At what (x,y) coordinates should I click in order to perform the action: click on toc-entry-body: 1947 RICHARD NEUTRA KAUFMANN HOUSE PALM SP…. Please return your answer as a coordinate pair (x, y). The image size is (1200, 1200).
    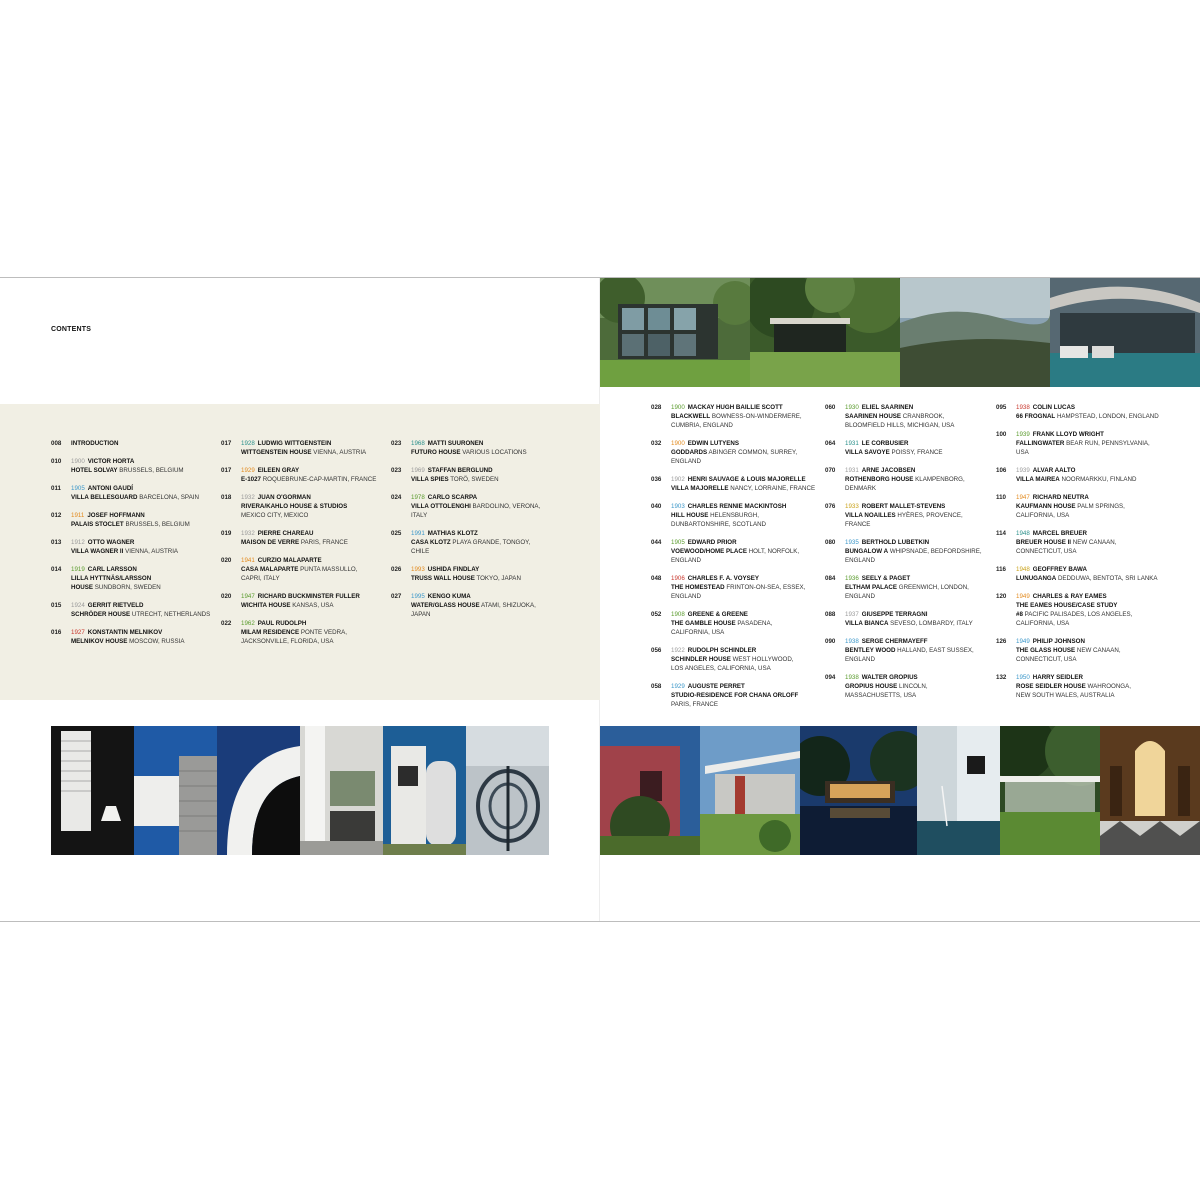
    Looking at the image, I should click on (1101, 506).